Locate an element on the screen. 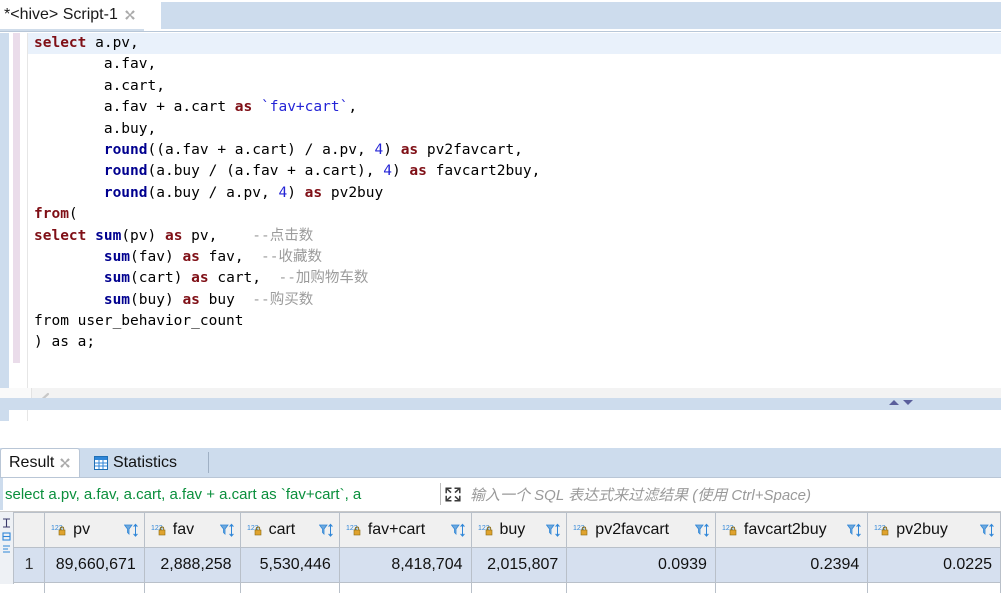 The width and height of the screenshot is (1001, 593). cell-value: 2,015,807 is located at coordinates (523, 564).